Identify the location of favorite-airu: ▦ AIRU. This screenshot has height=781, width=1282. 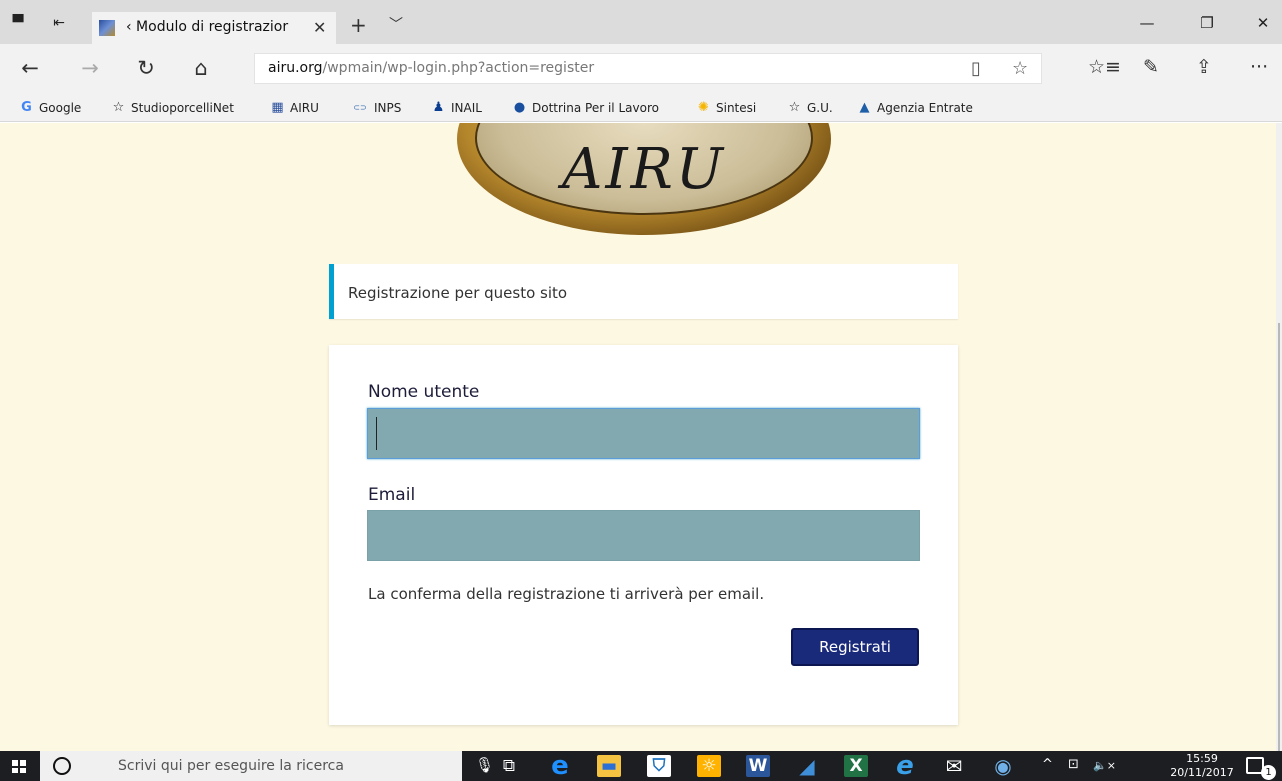
(294, 107).